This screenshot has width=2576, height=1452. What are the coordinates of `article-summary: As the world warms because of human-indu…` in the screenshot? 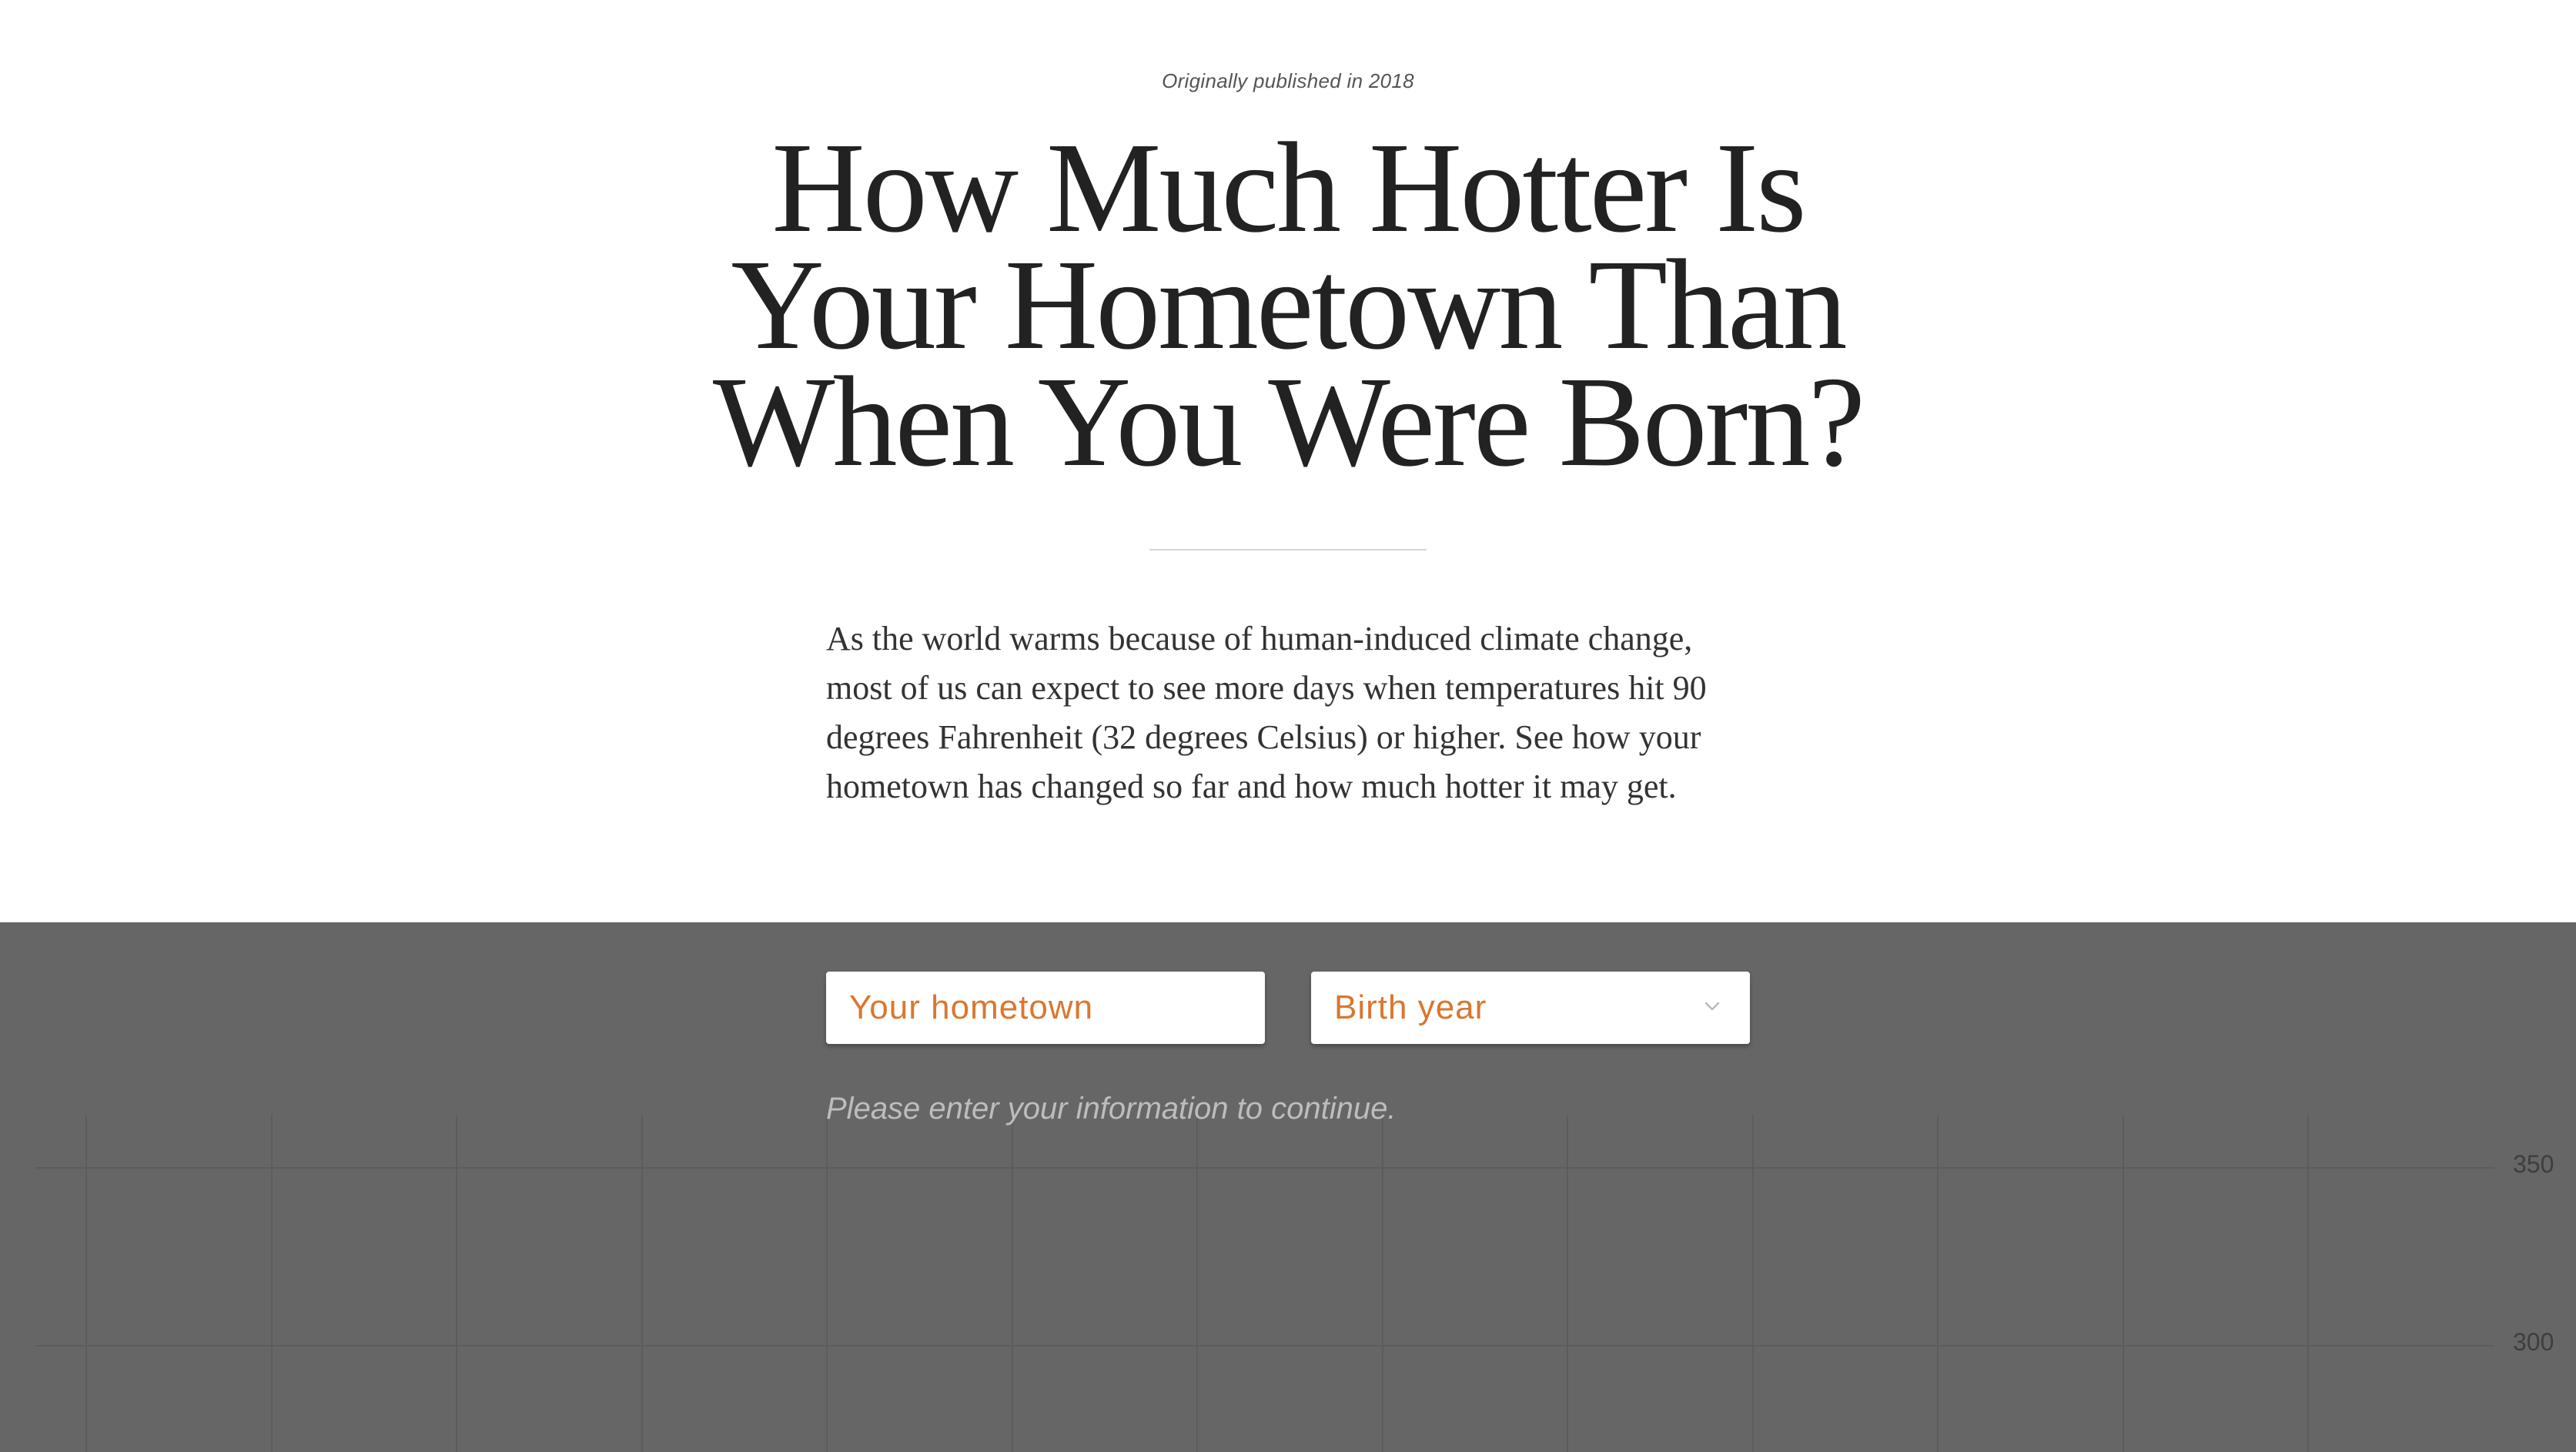 It's located at (1266, 712).